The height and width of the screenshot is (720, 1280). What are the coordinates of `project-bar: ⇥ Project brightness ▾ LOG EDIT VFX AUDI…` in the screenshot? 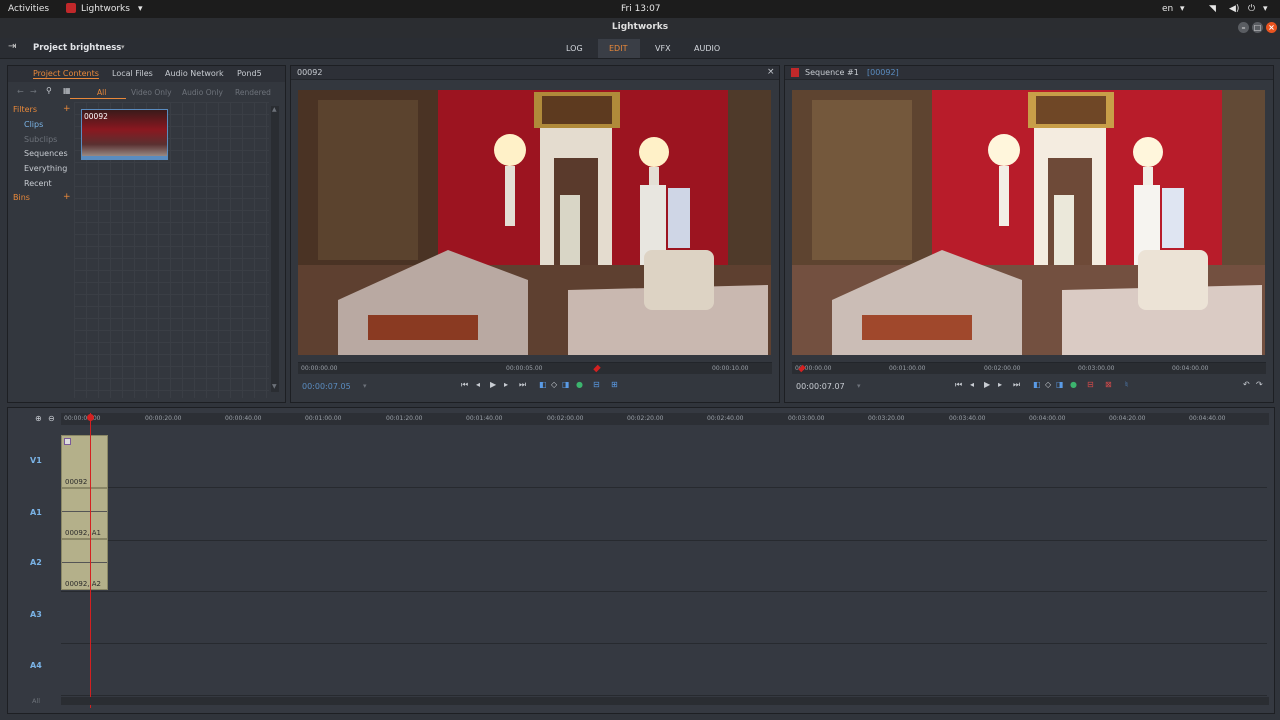 It's located at (640, 48).